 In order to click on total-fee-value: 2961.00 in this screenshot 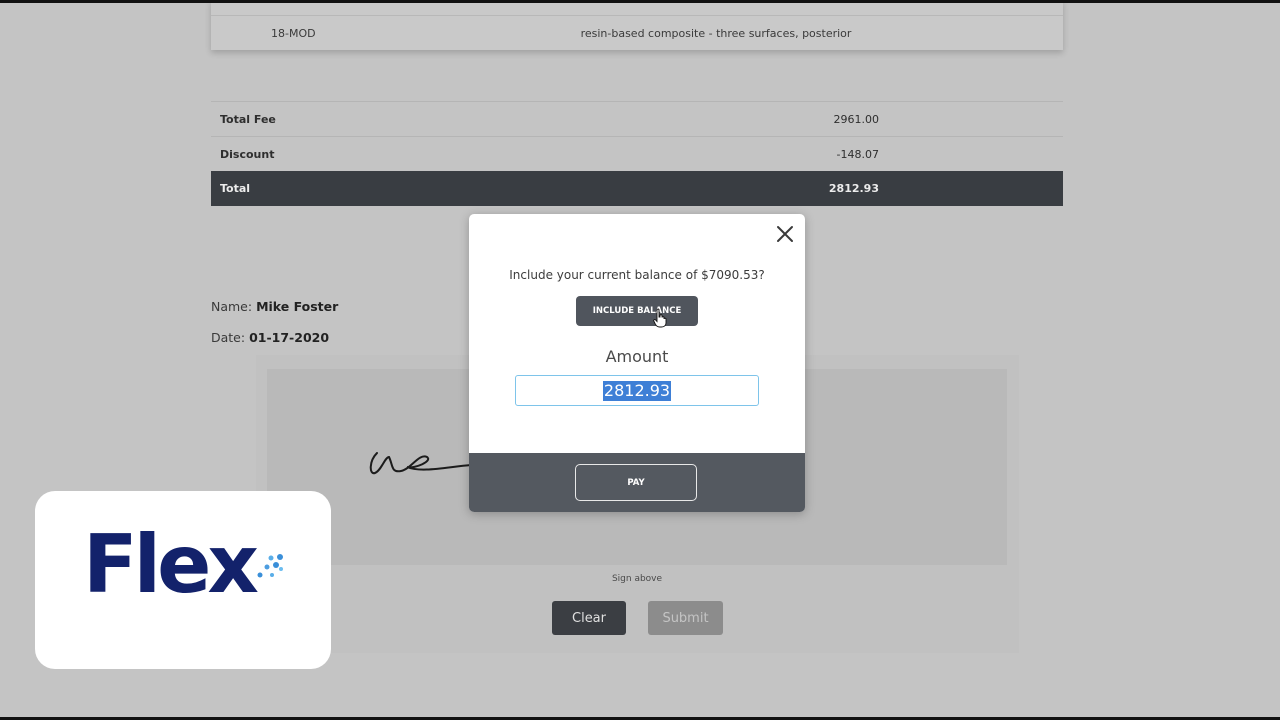, I will do `click(856, 119)`.